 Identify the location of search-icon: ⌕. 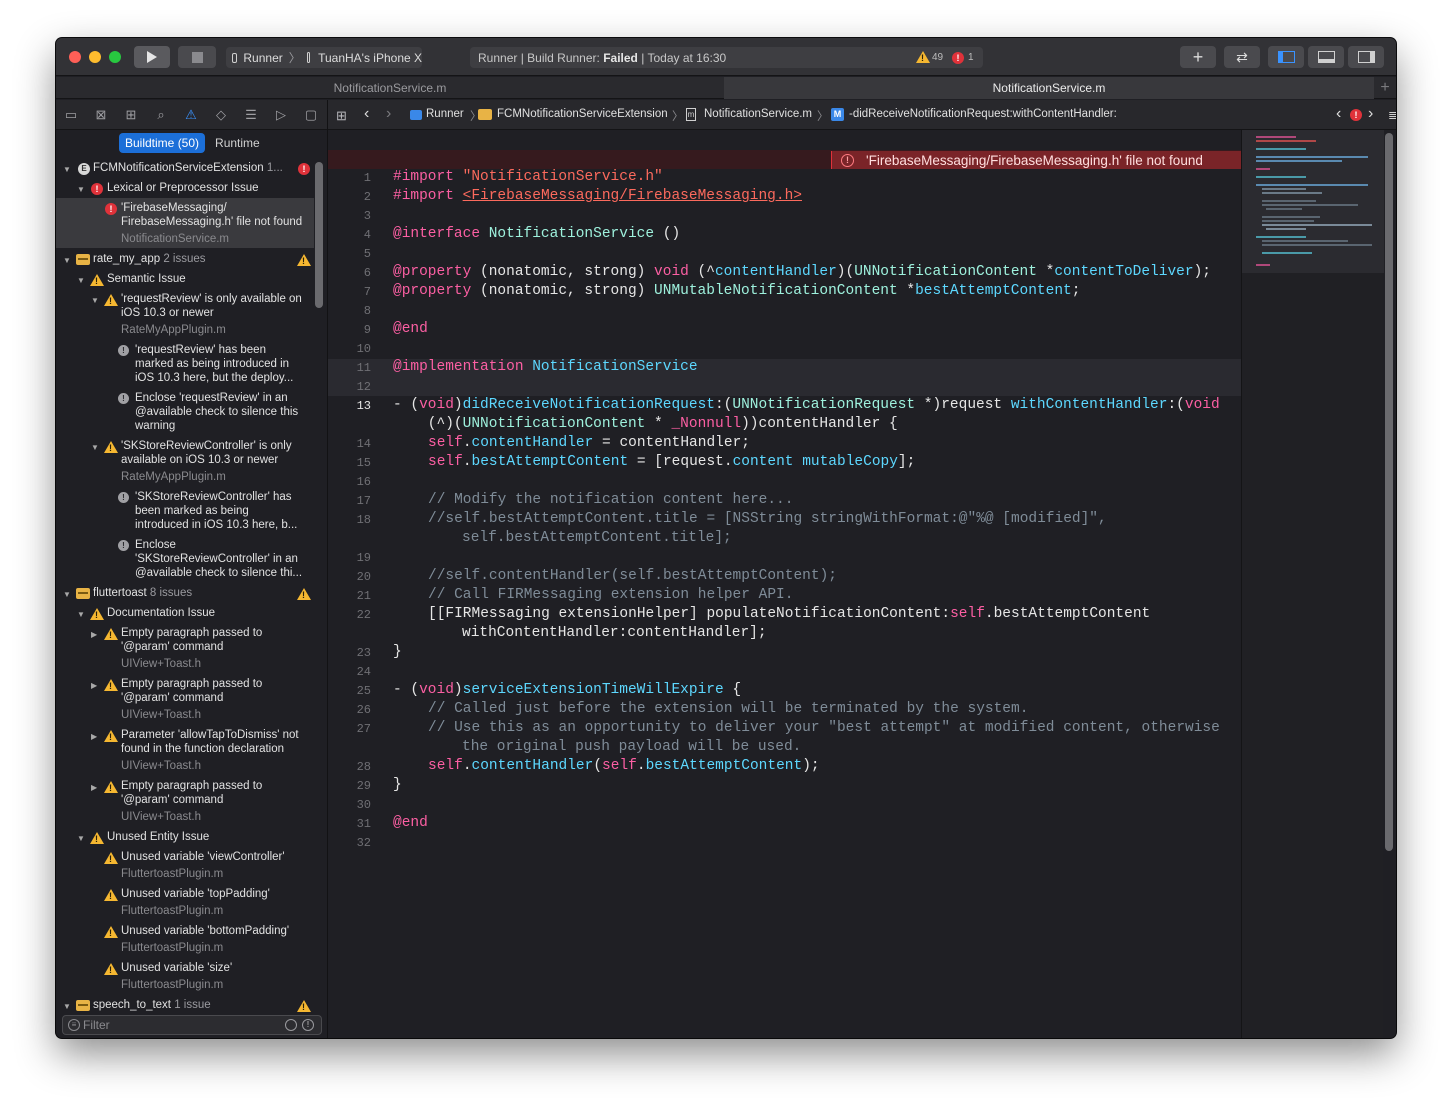
(161, 115).